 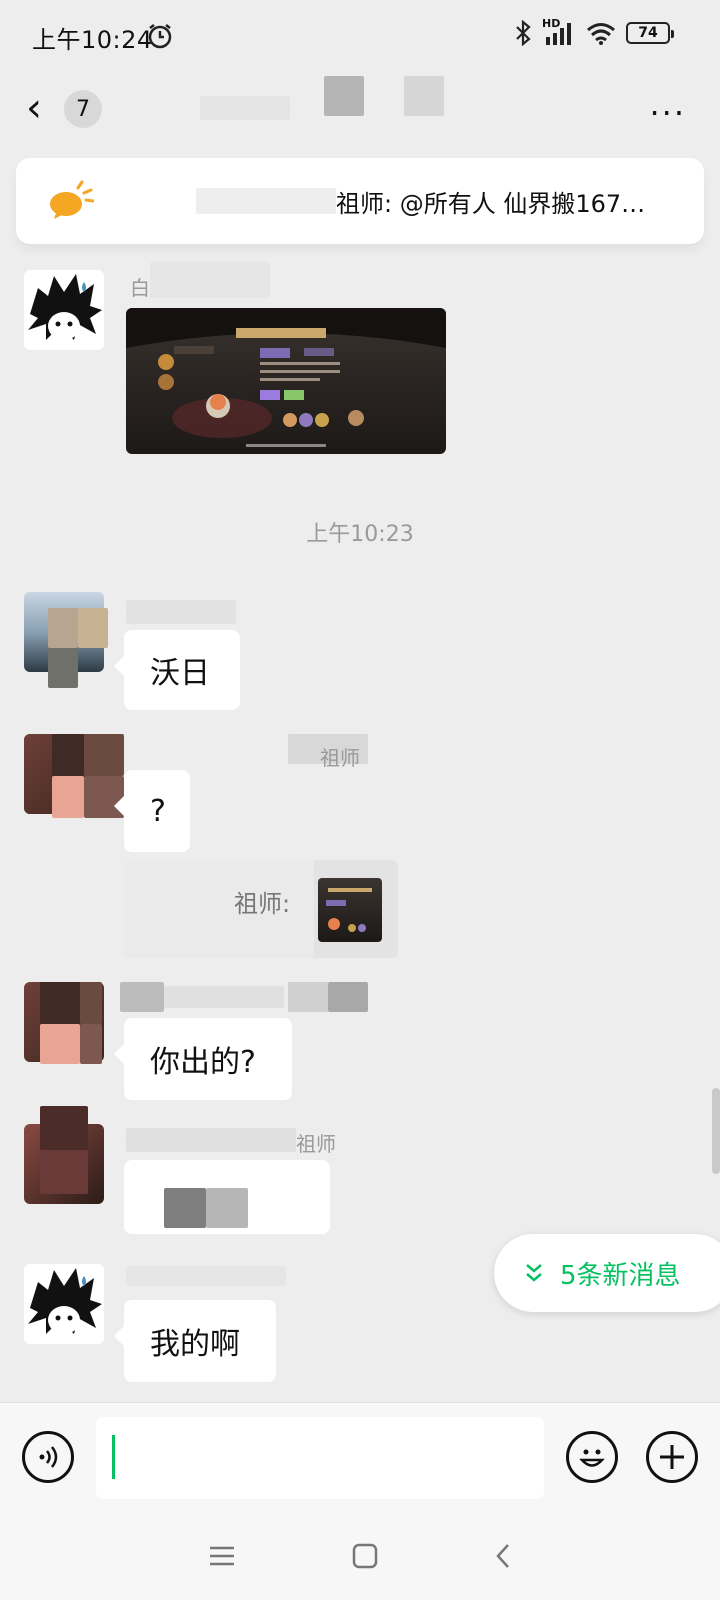 I want to click on plus-icon, so click(x=672, y=1457).